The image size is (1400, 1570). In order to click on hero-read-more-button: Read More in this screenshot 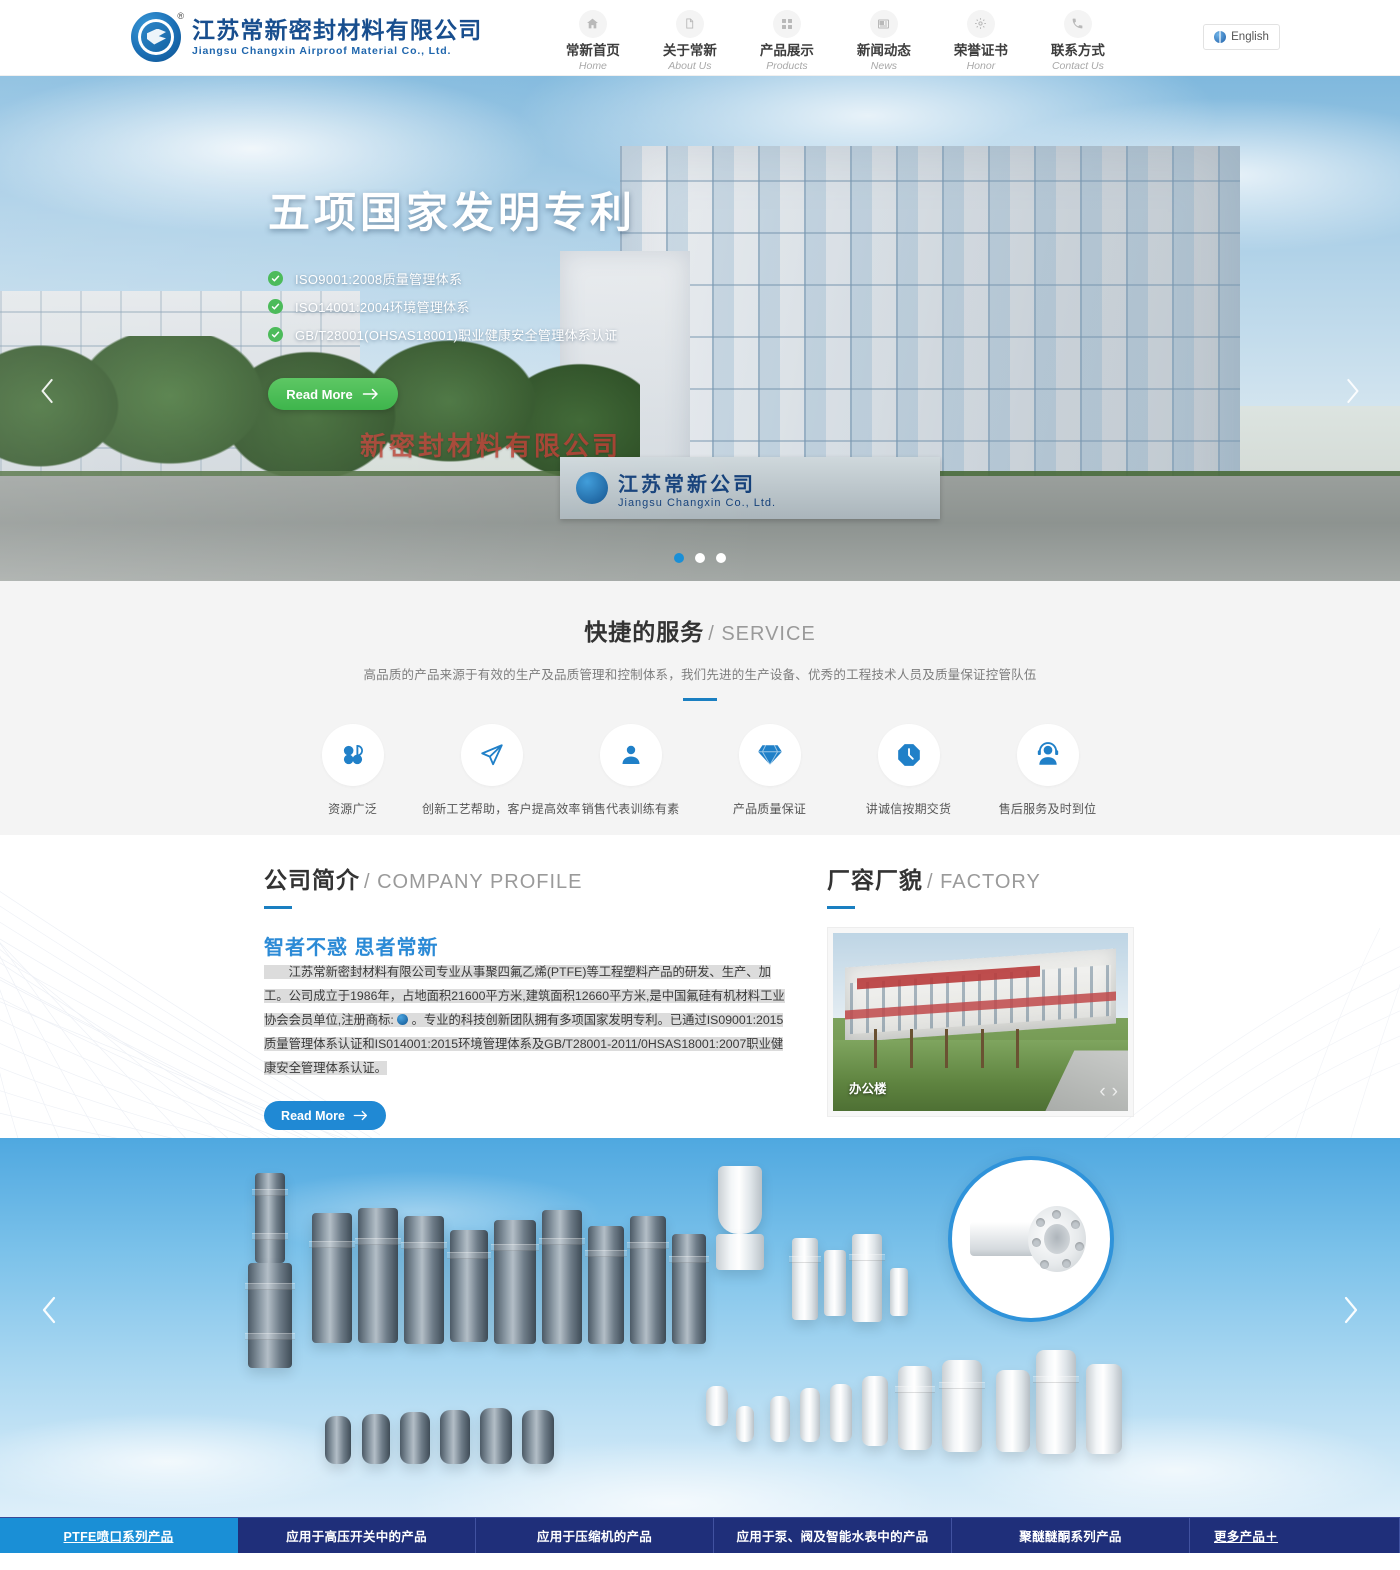, I will do `click(333, 394)`.